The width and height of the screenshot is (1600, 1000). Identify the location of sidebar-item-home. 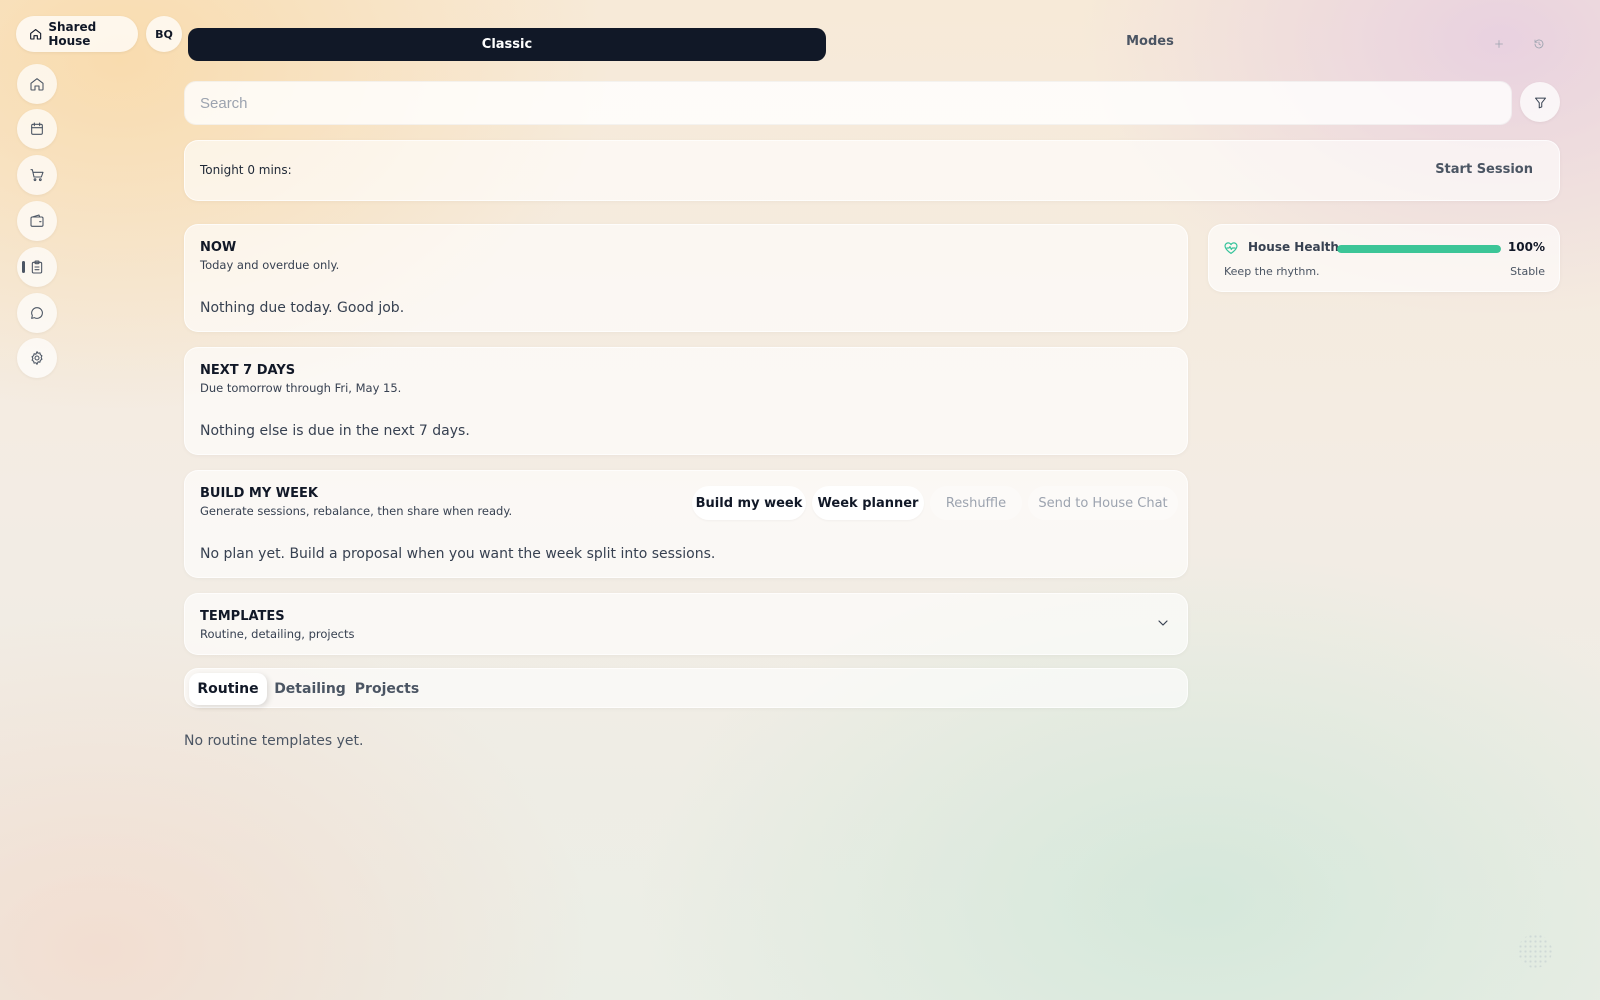
(37, 84).